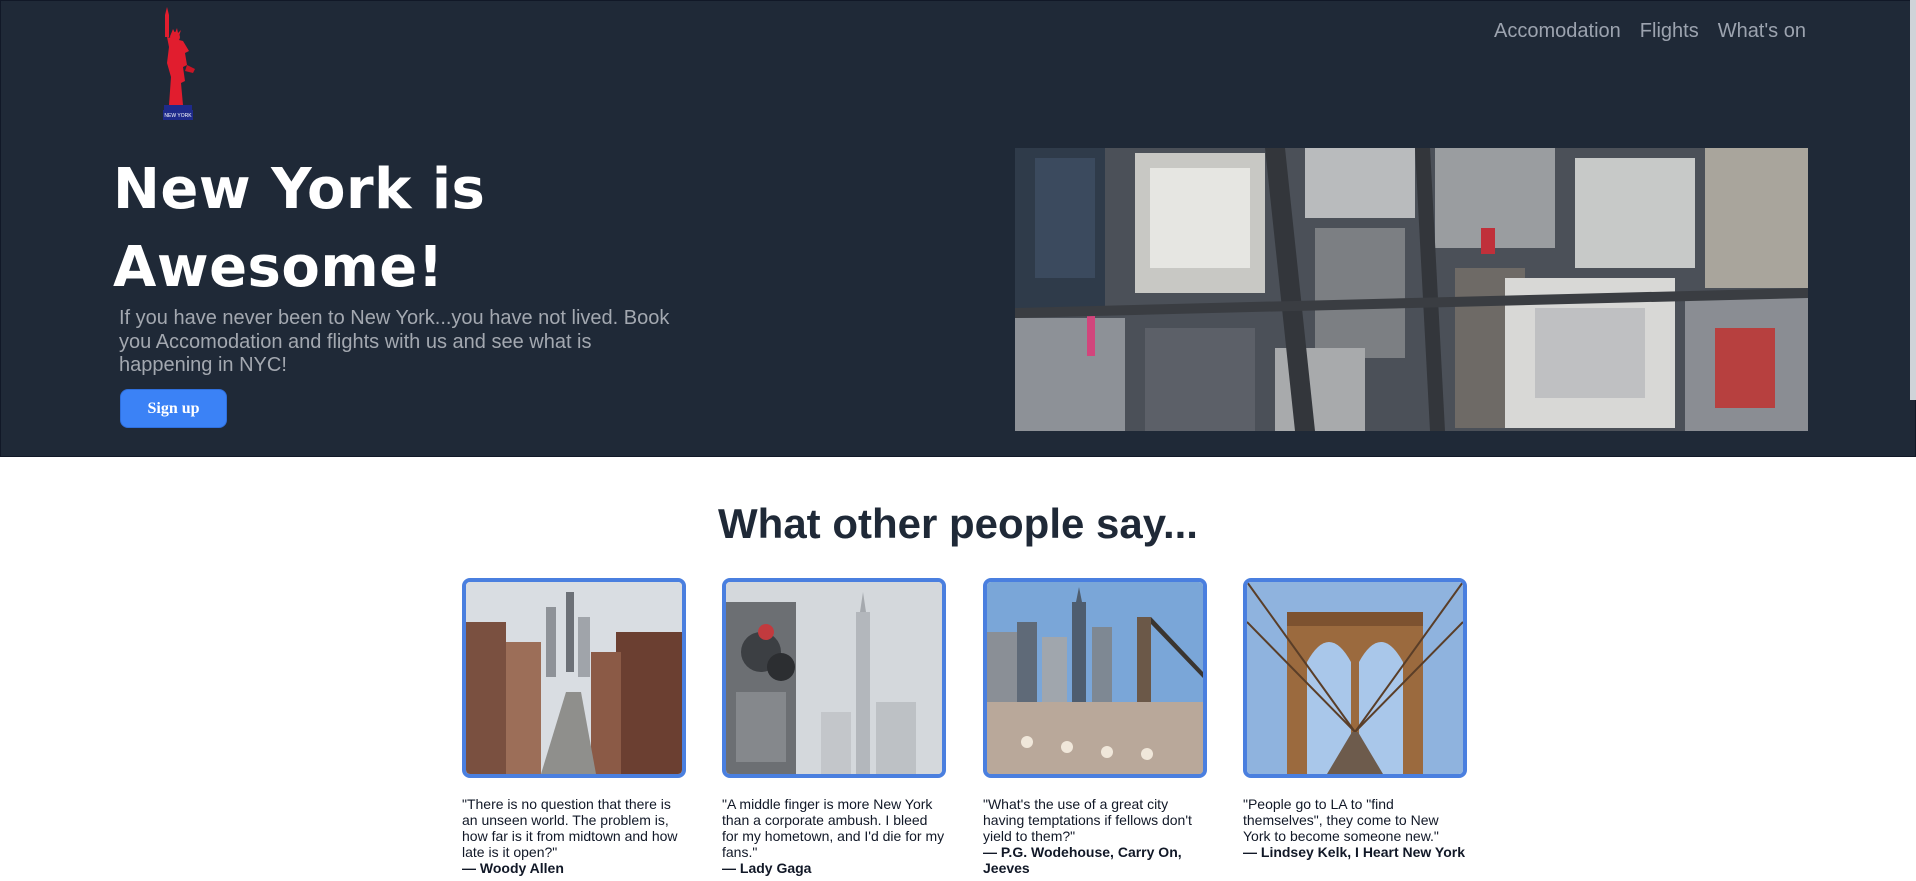  What do you see at coordinates (1411, 289) in the screenshot?
I see `aerial-city-photo` at bounding box center [1411, 289].